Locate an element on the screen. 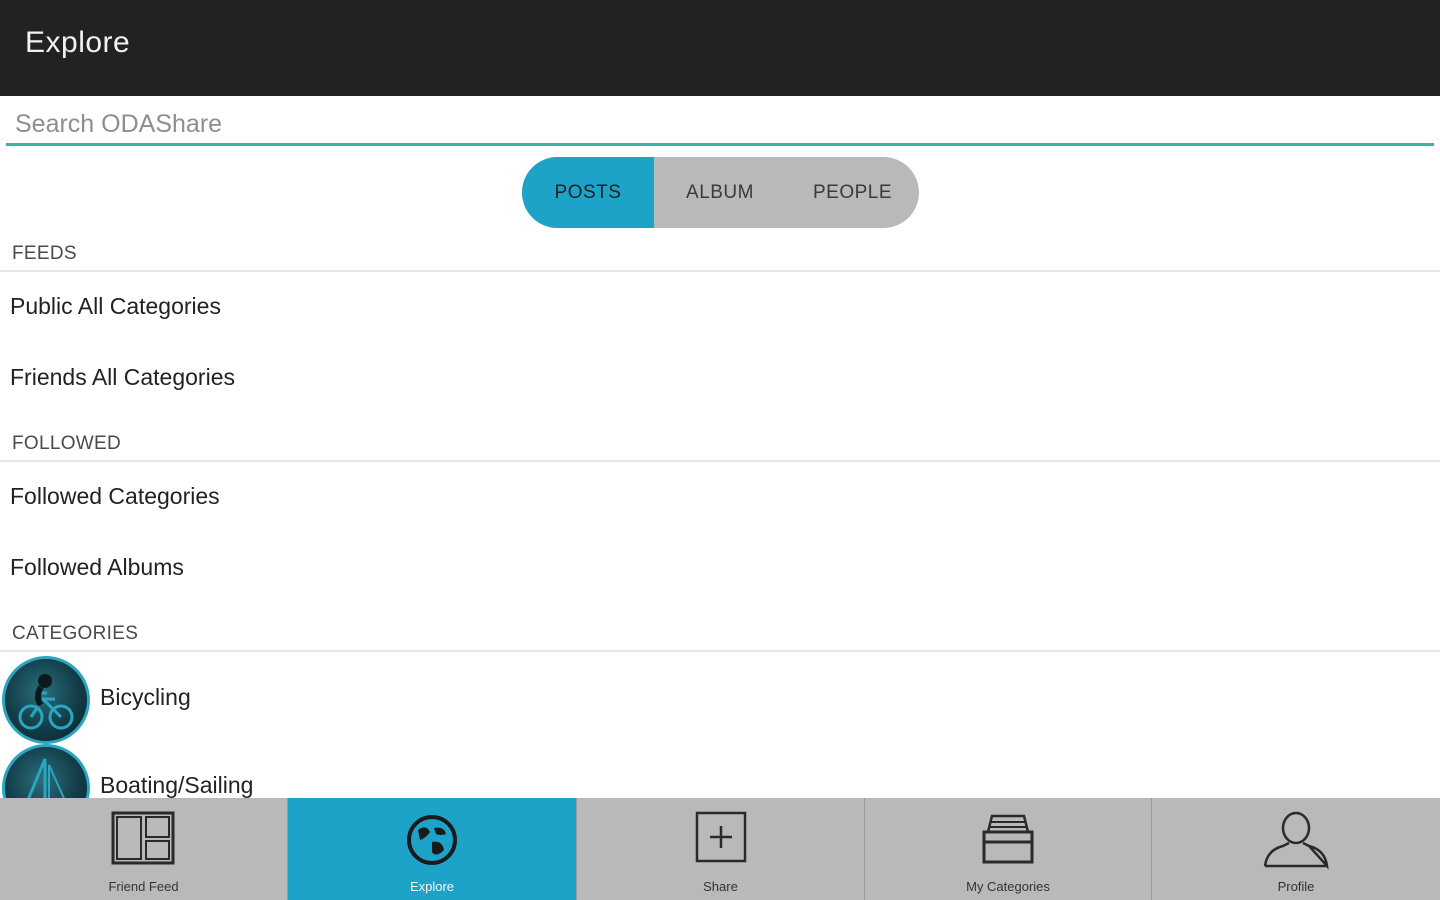 Image resolution: width=1440 pixels, height=900 pixels. friend-feed-icon is located at coordinates (144, 841).